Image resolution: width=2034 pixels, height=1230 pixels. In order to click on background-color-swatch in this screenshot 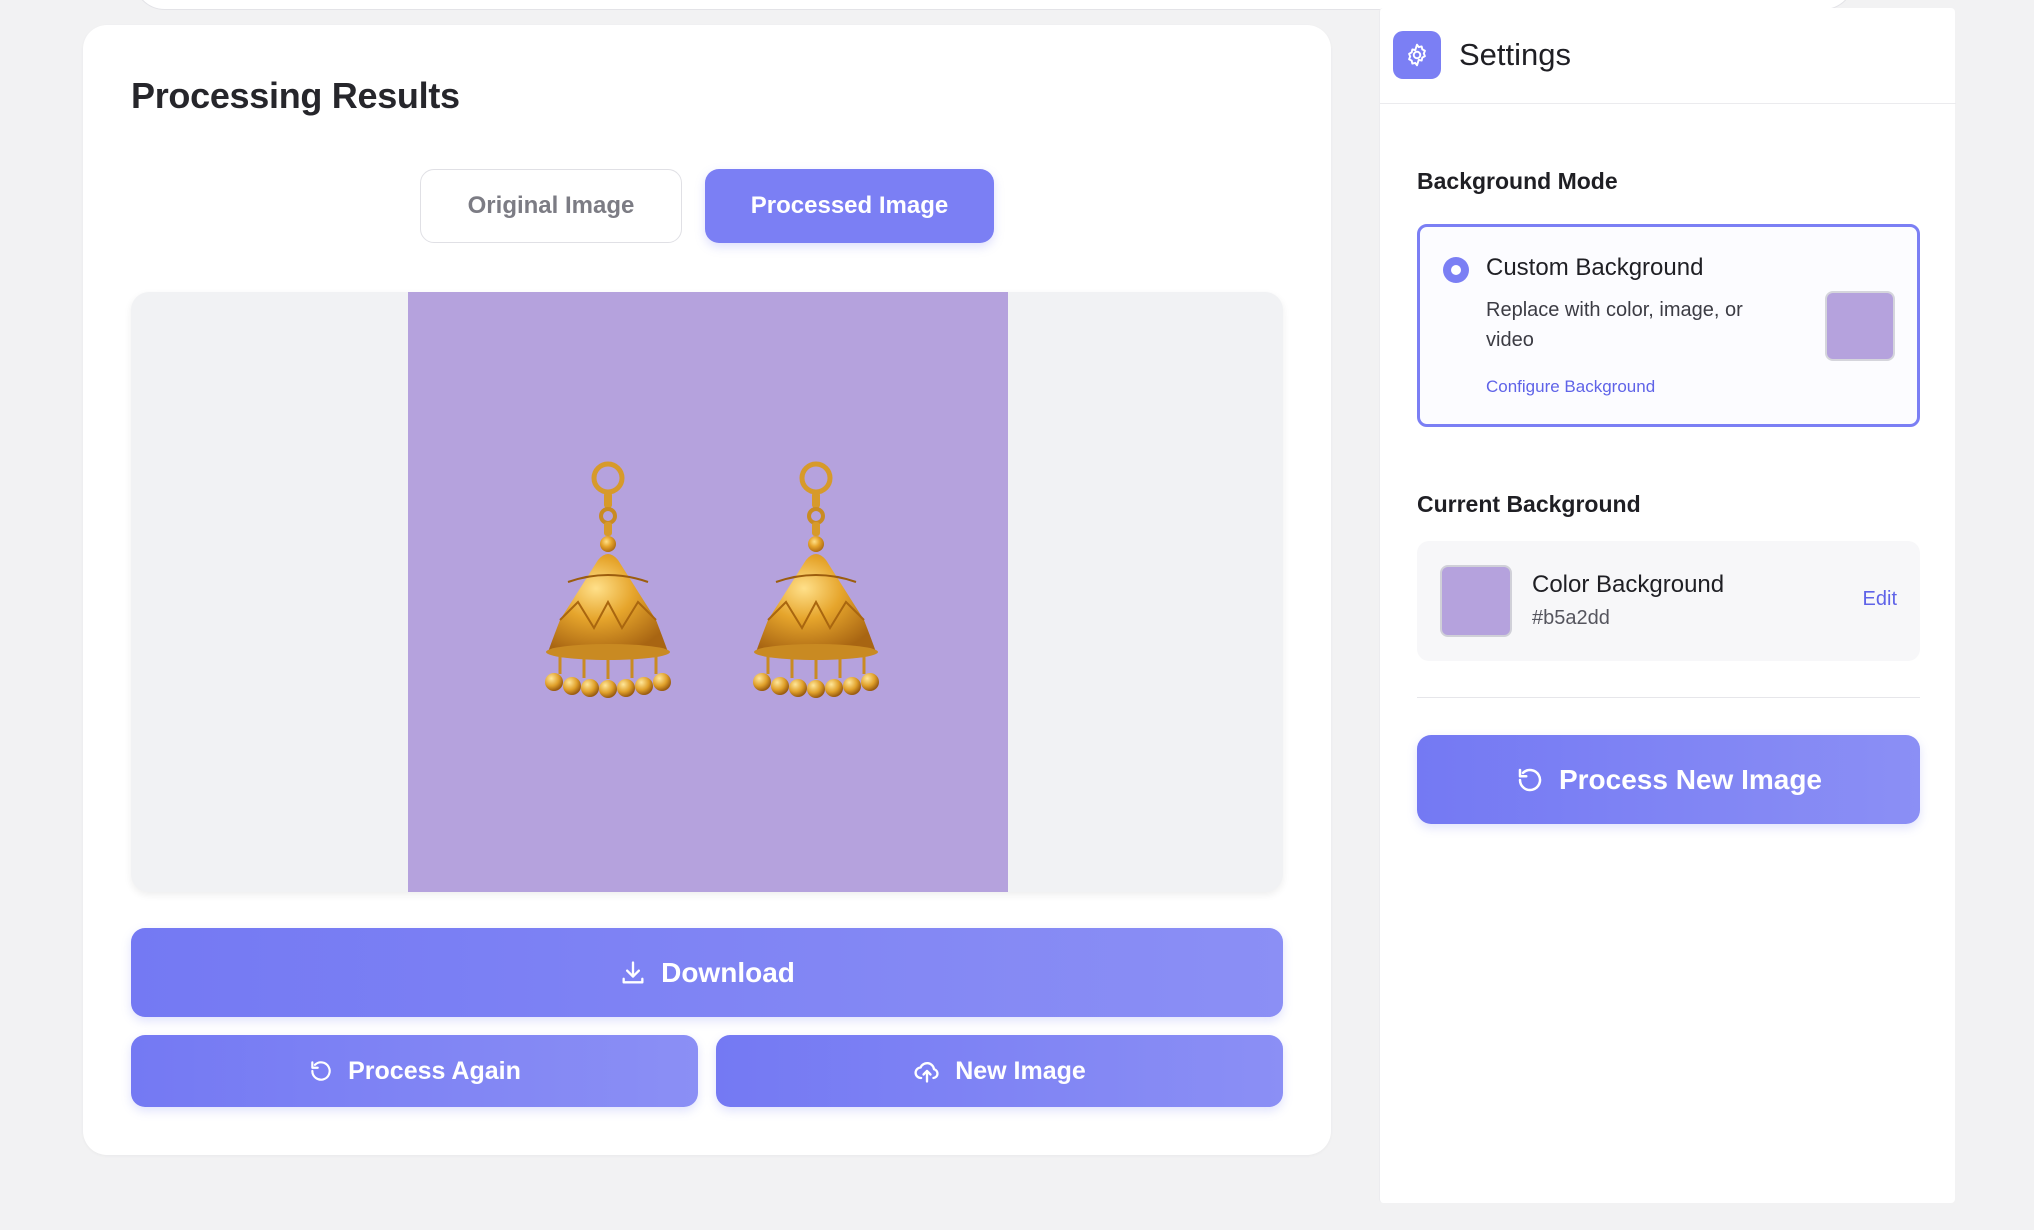, I will do `click(1860, 326)`.